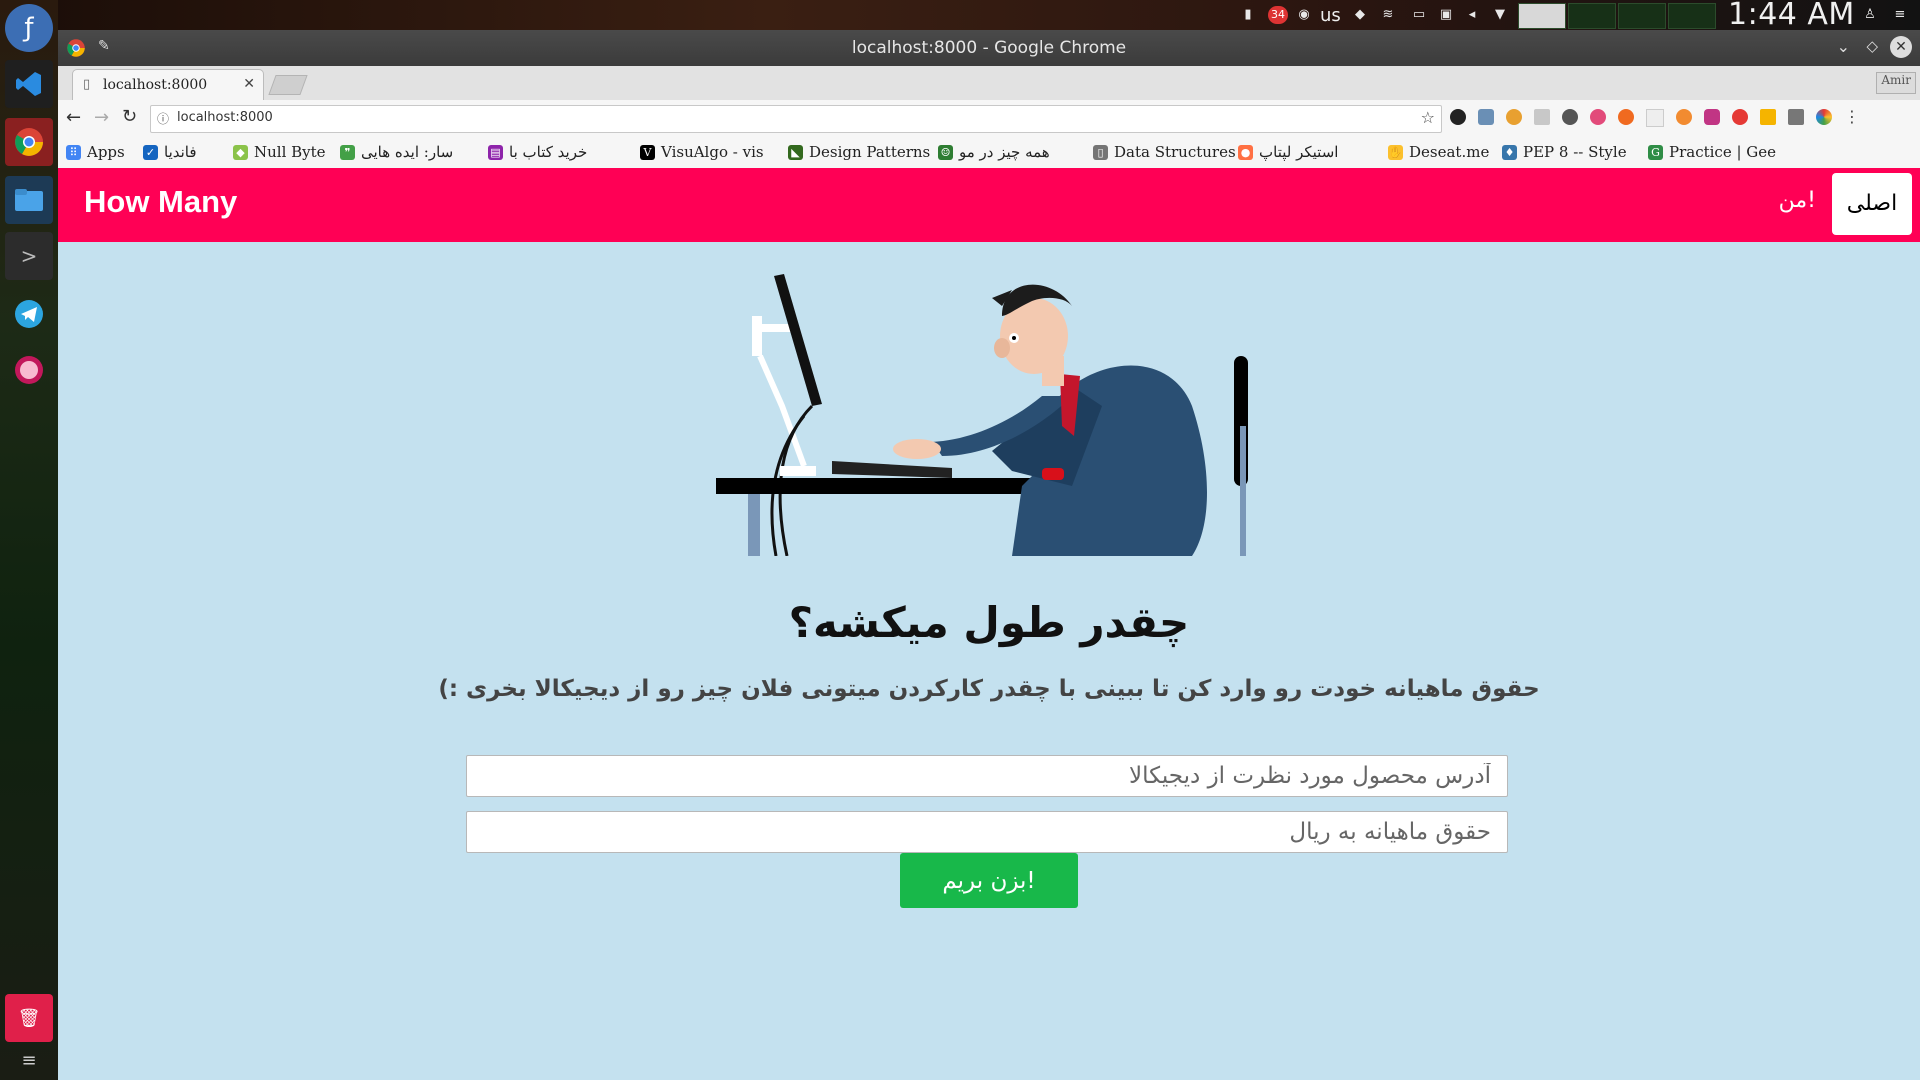  Describe the element at coordinates (396, 152) in the screenshot. I see `bookmark-sar: ❞ سار: ایده هایی` at that location.